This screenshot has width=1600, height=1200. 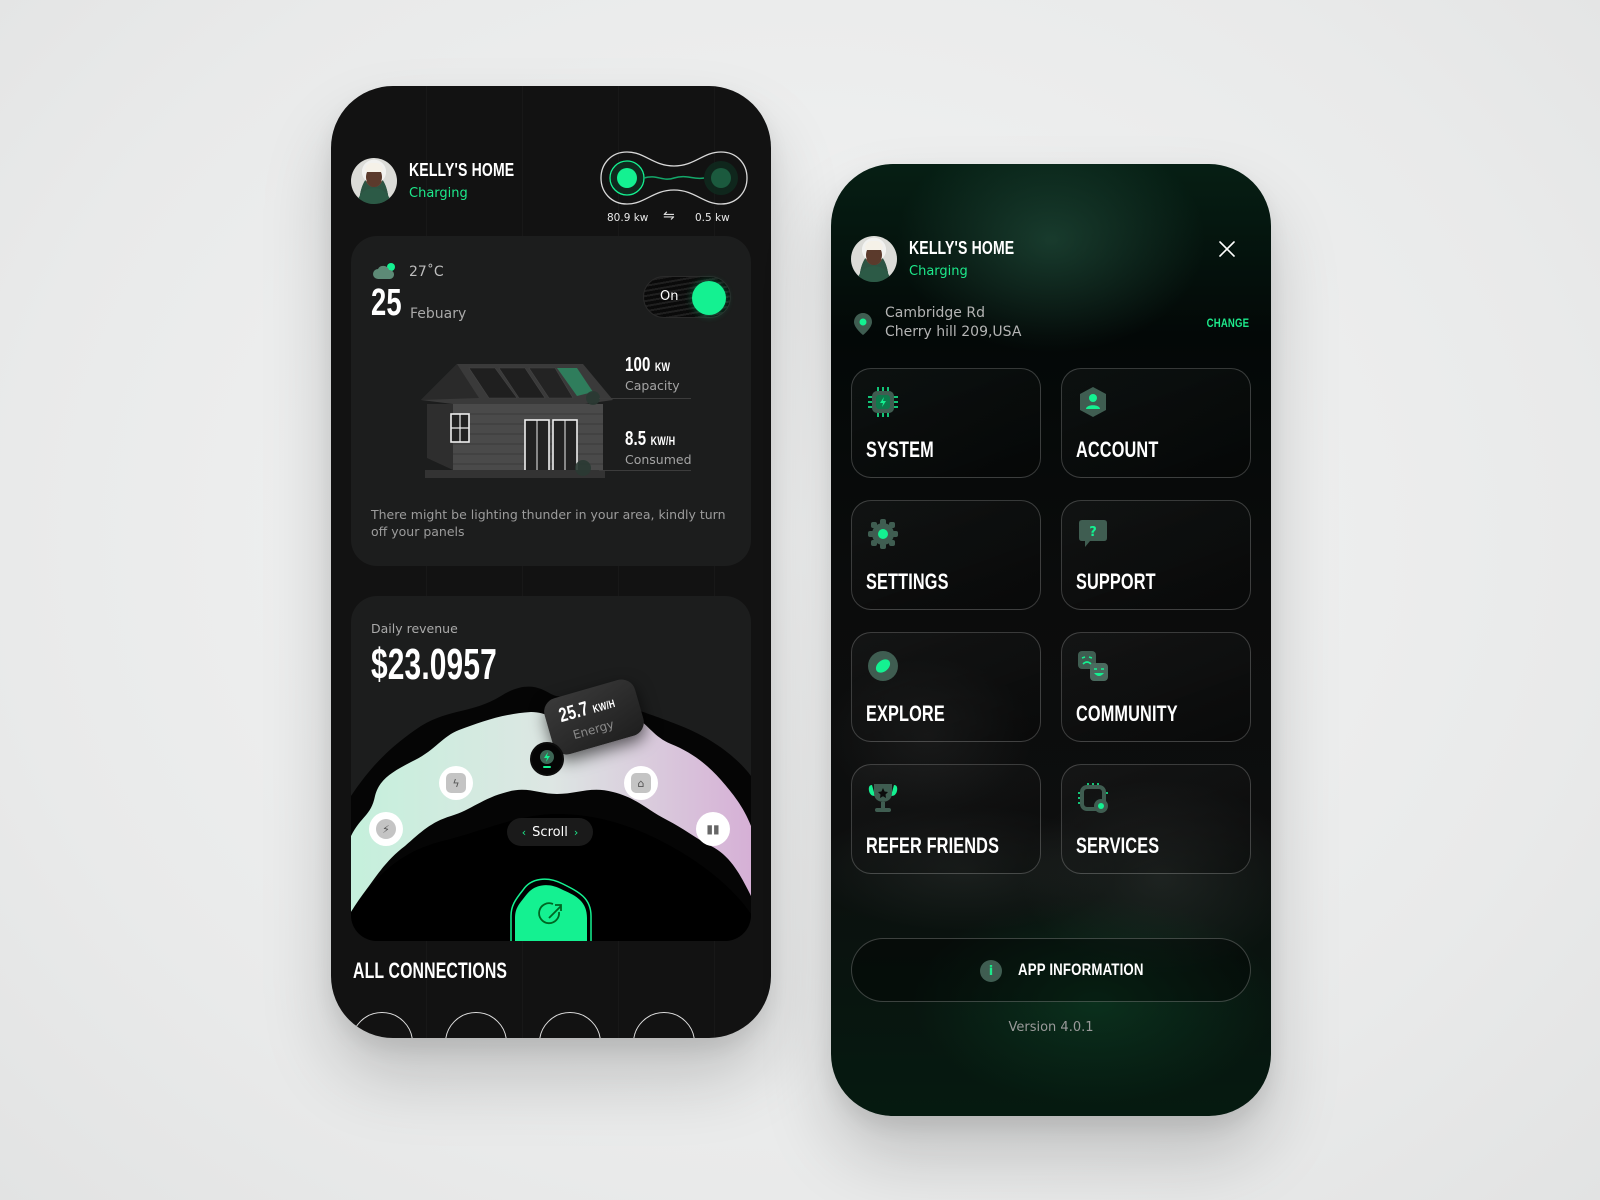 What do you see at coordinates (991, 971) in the screenshot?
I see `info-icon: i` at bounding box center [991, 971].